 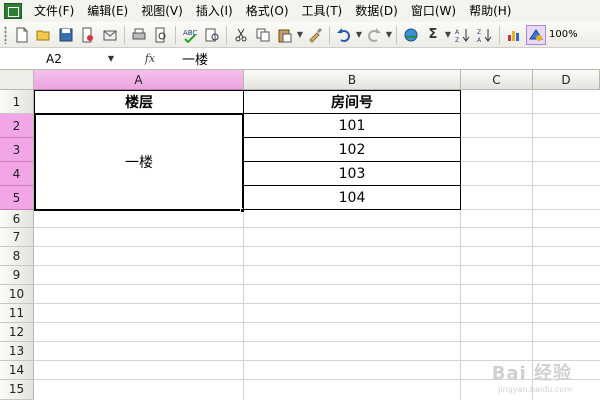 What do you see at coordinates (54, 11) in the screenshot?
I see `menu-file: 文件(F)` at bounding box center [54, 11].